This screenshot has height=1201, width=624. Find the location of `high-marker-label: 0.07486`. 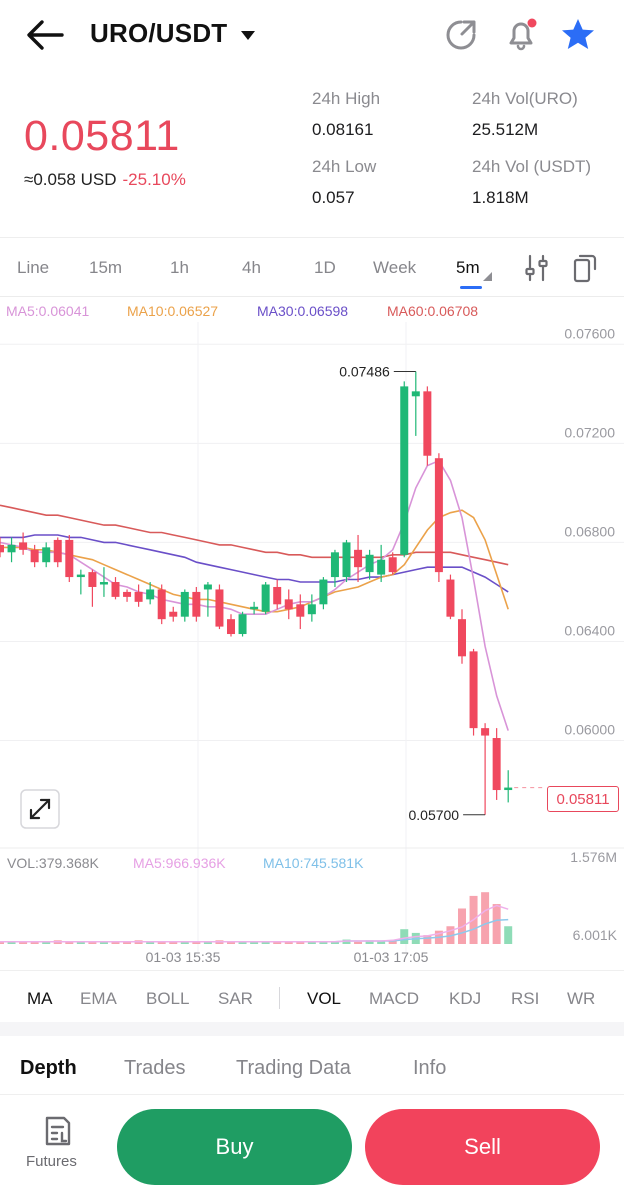

high-marker-label: 0.07486 is located at coordinates (364, 372).